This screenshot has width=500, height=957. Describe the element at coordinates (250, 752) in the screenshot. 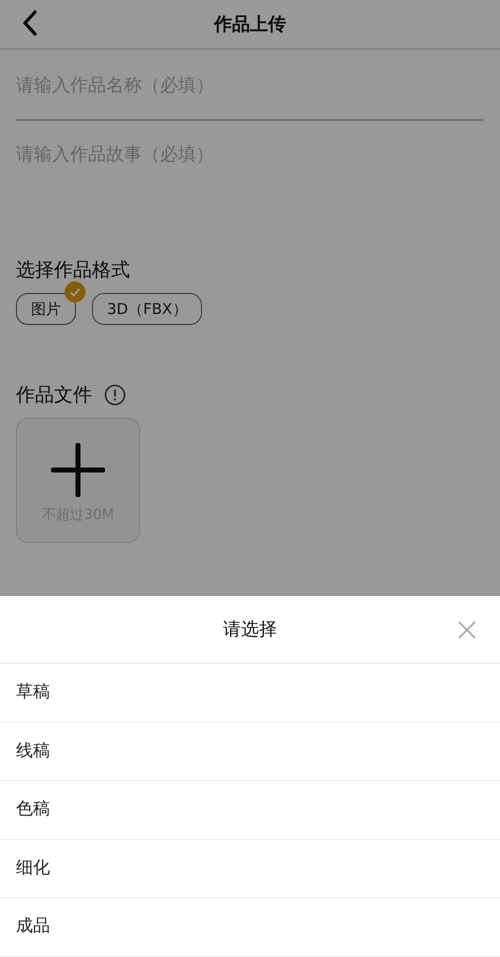

I see `option-item: 线稿` at that location.